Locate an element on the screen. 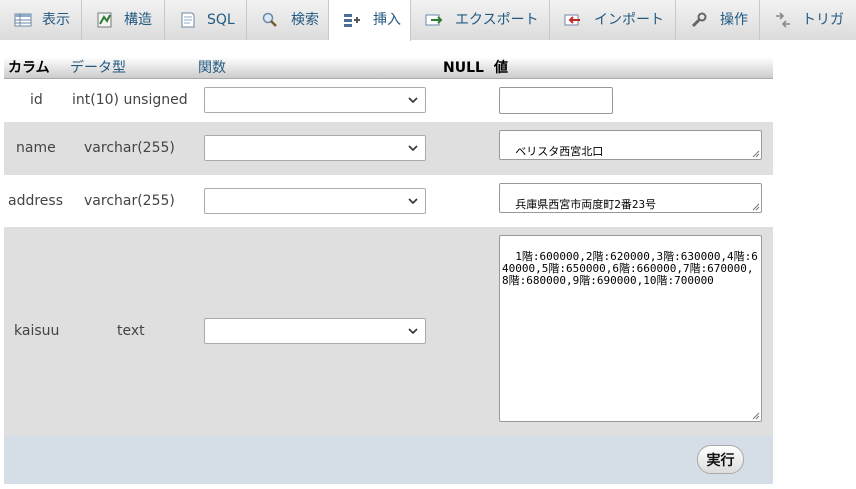  header-null: NULL is located at coordinates (463, 68).